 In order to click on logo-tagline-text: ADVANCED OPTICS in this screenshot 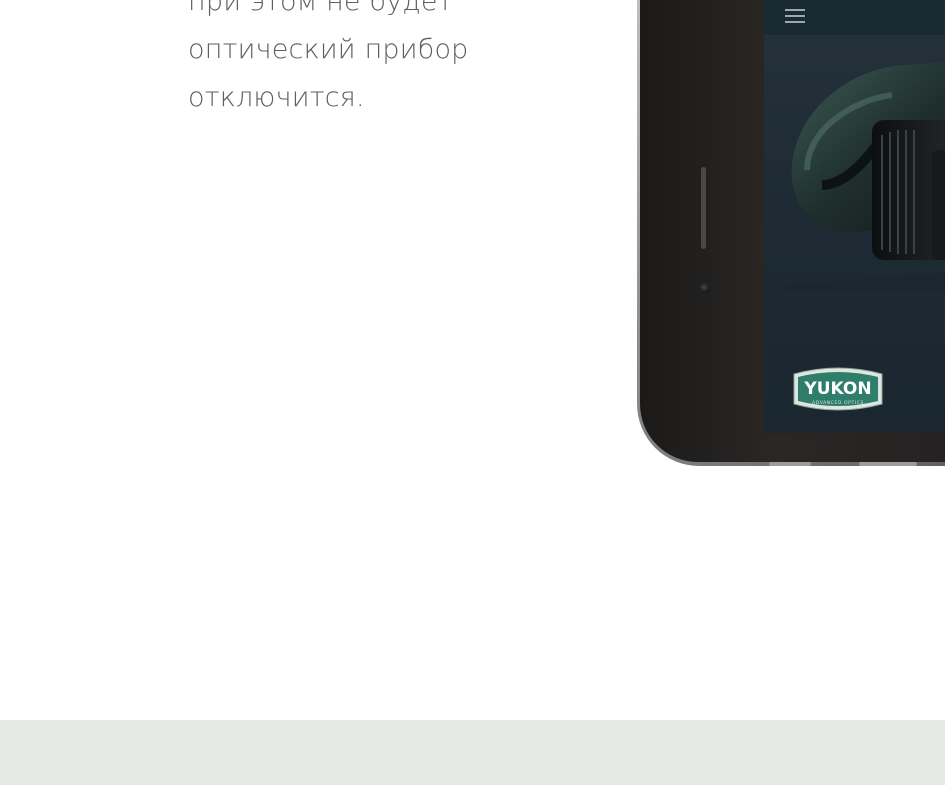, I will do `click(838, 403)`.